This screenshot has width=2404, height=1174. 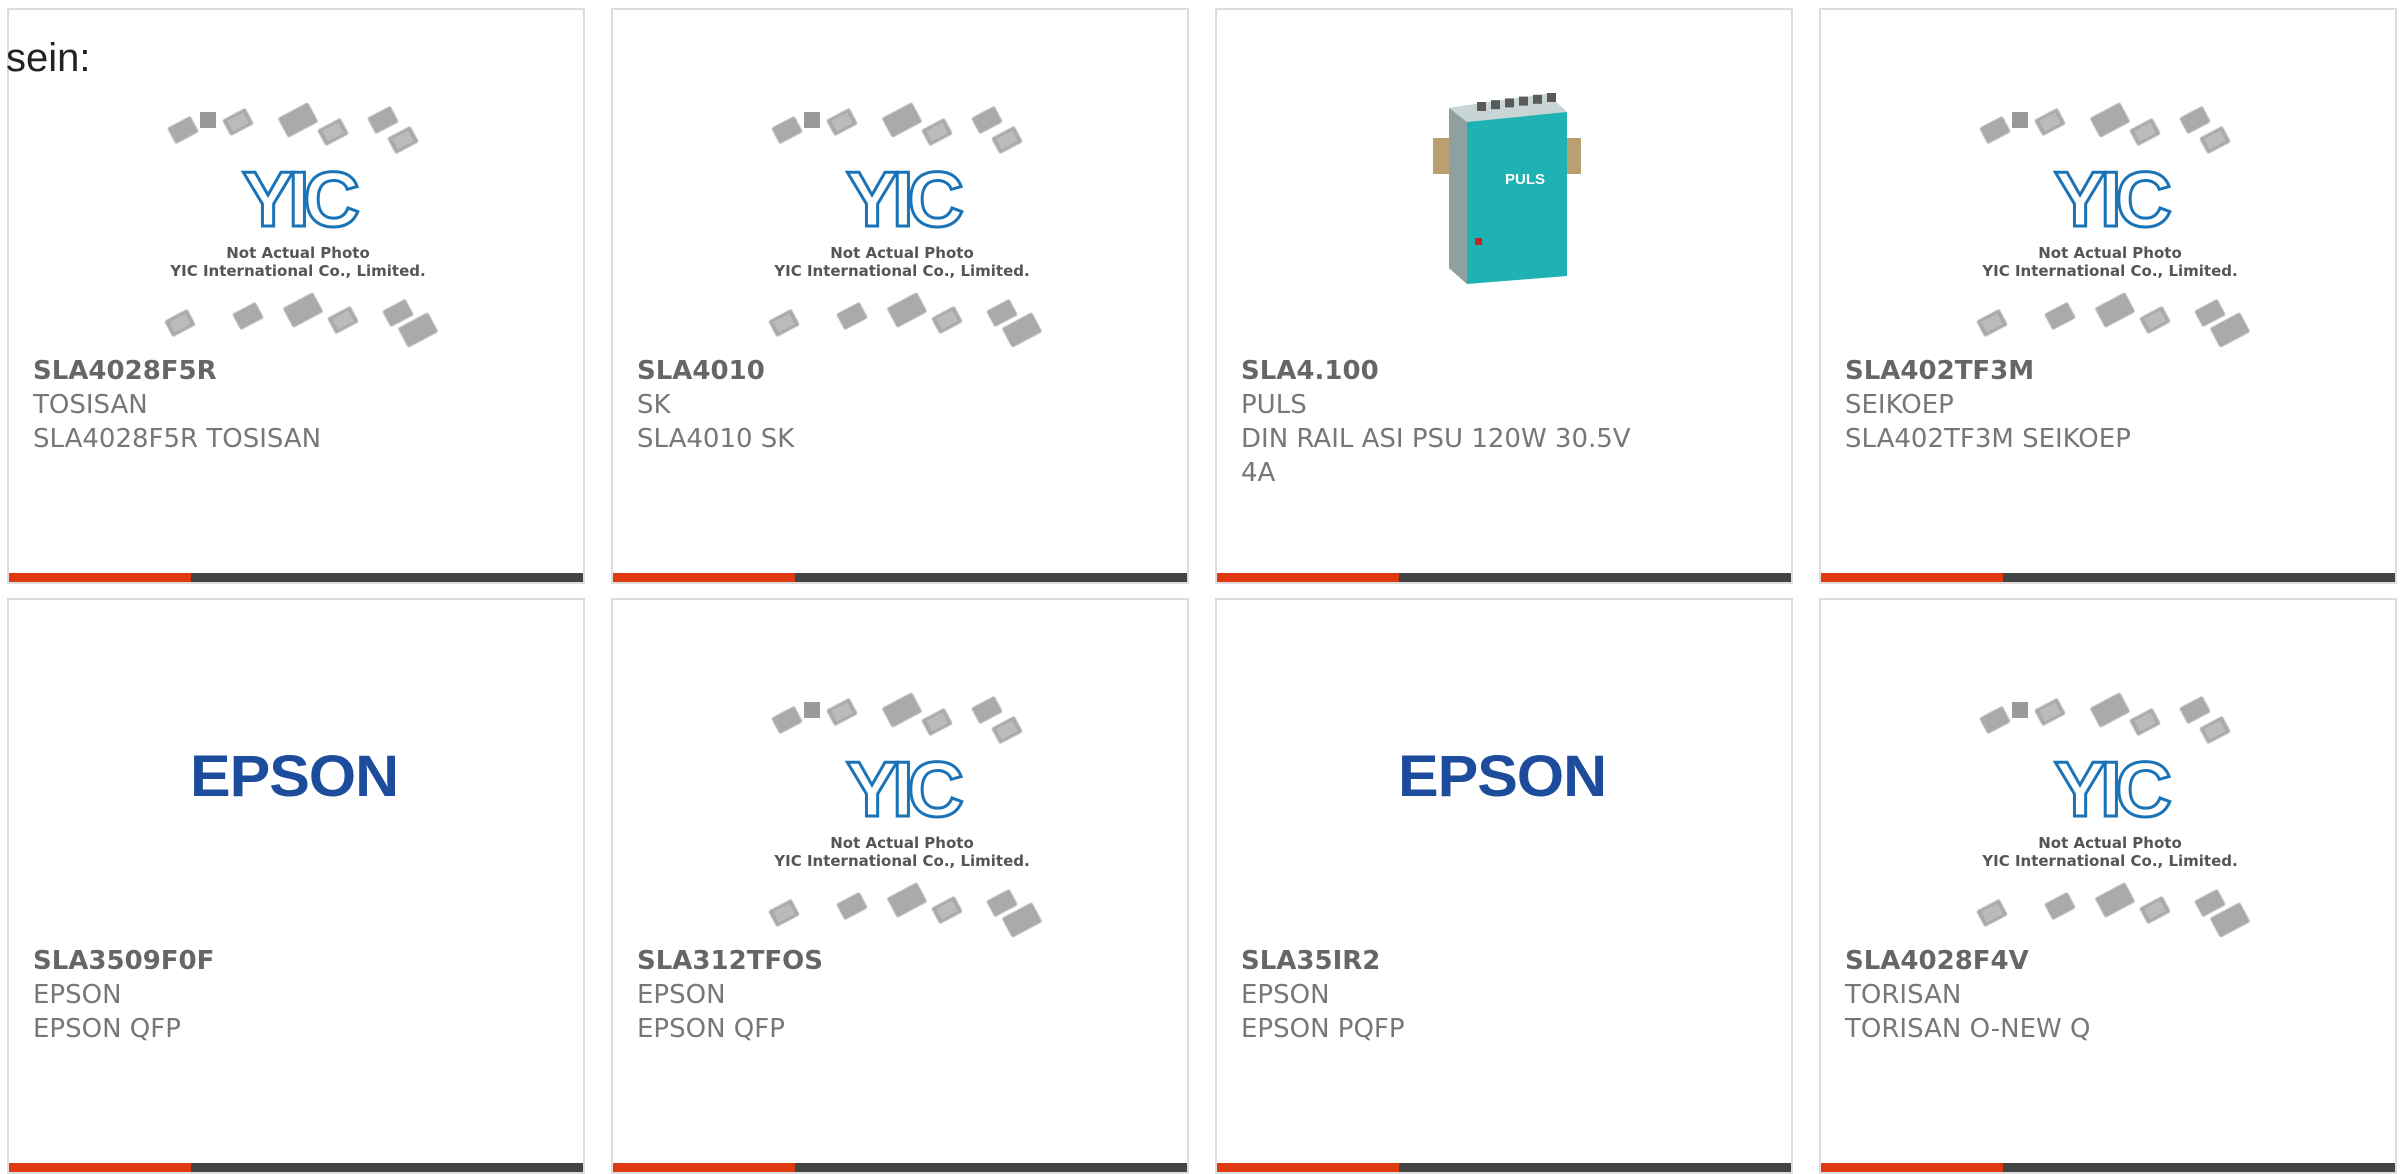 I want to click on part-number: SLA4028F4V, so click(x=2055, y=961).